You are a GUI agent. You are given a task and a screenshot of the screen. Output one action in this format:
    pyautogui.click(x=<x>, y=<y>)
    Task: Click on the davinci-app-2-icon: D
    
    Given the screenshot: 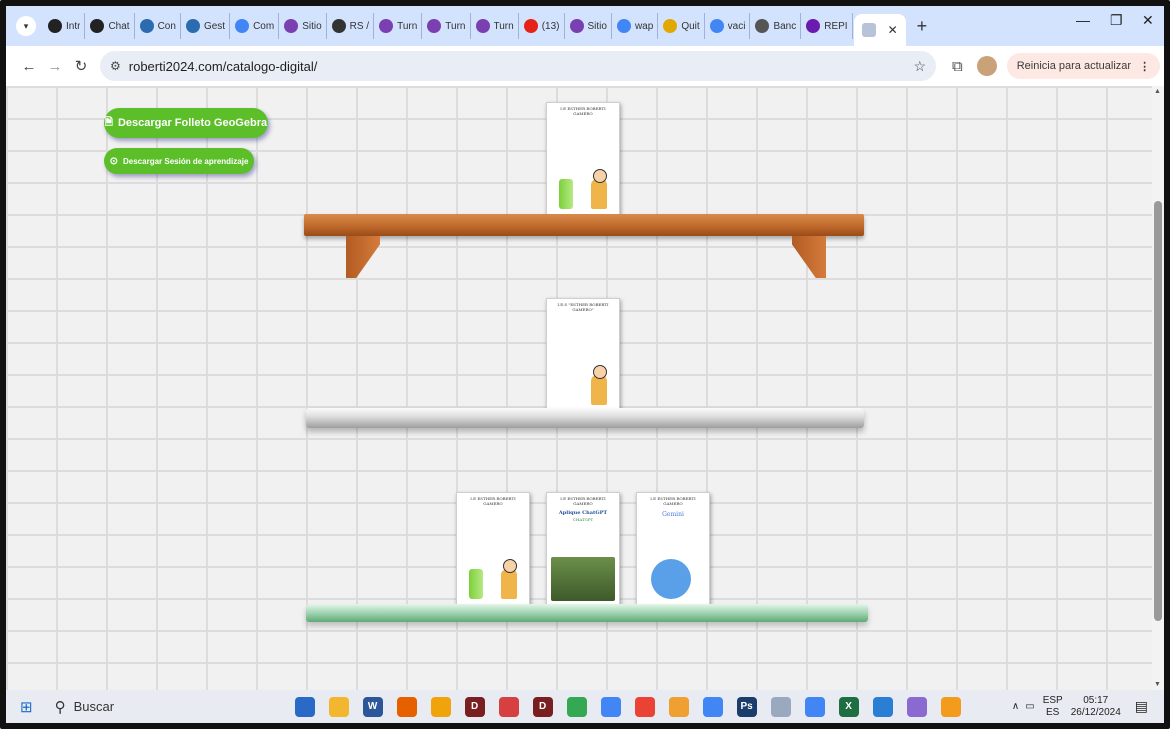 What is the action you would take?
    pyautogui.click(x=542, y=706)
    